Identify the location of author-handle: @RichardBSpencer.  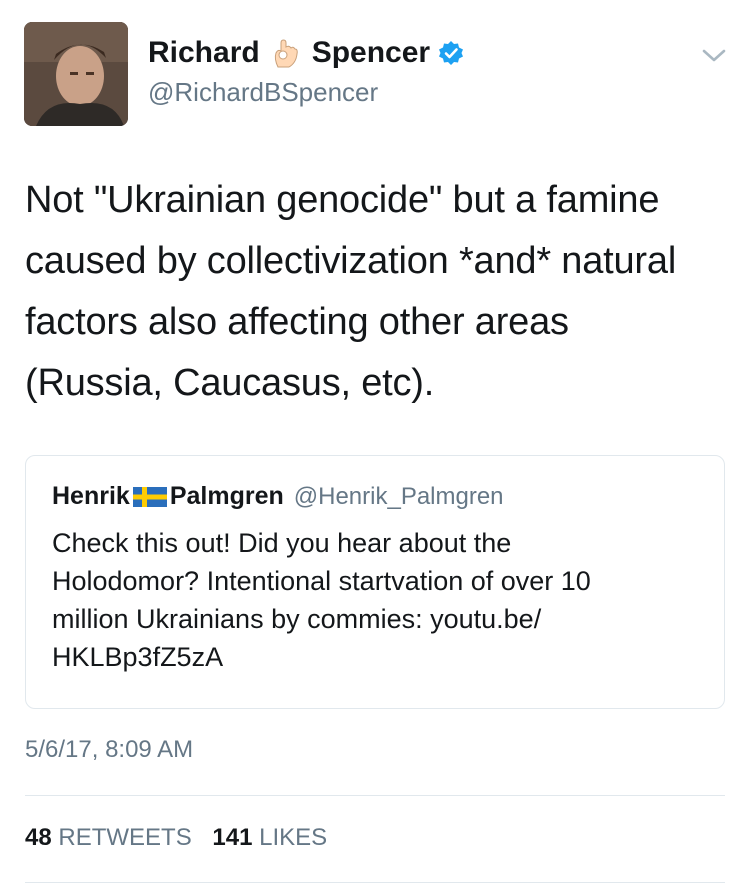
(263, 92).